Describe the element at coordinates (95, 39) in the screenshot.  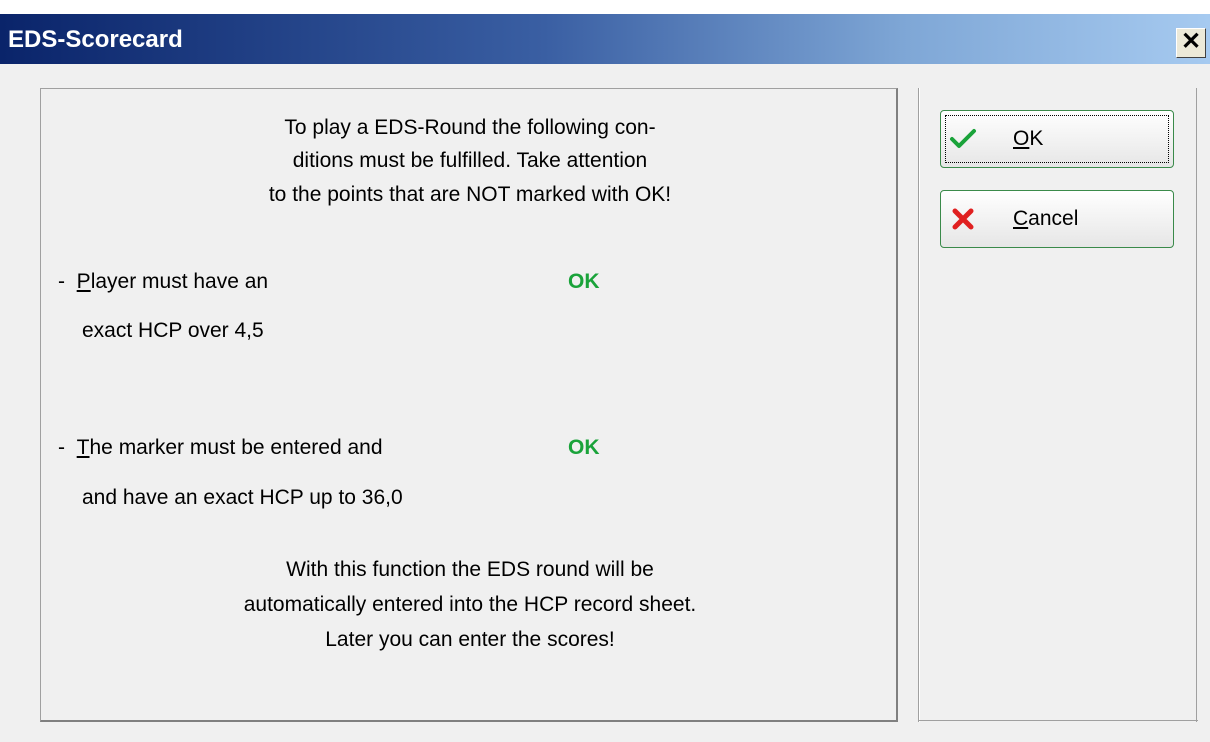
I see `window-title: EDS-Scorecard` at that location.